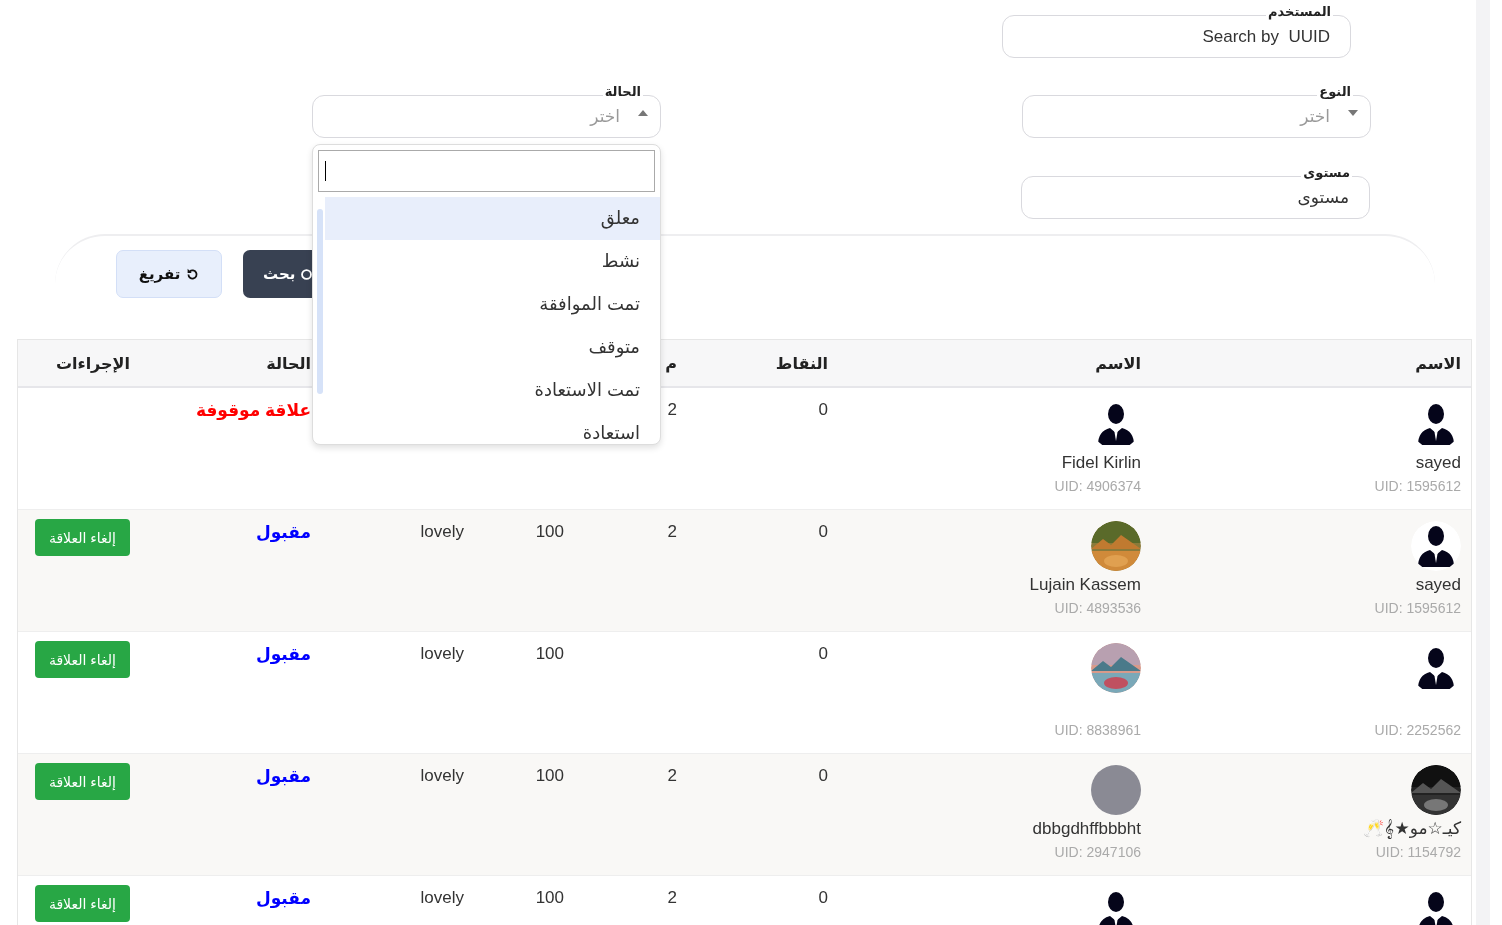 Image resolution: width=1502 pixels, height=925 pixels. What do you see at coordinates (1097, 730) in the screenshot?
I see `user-uid: UID: 8838961` at bounding box center [1097, 730].